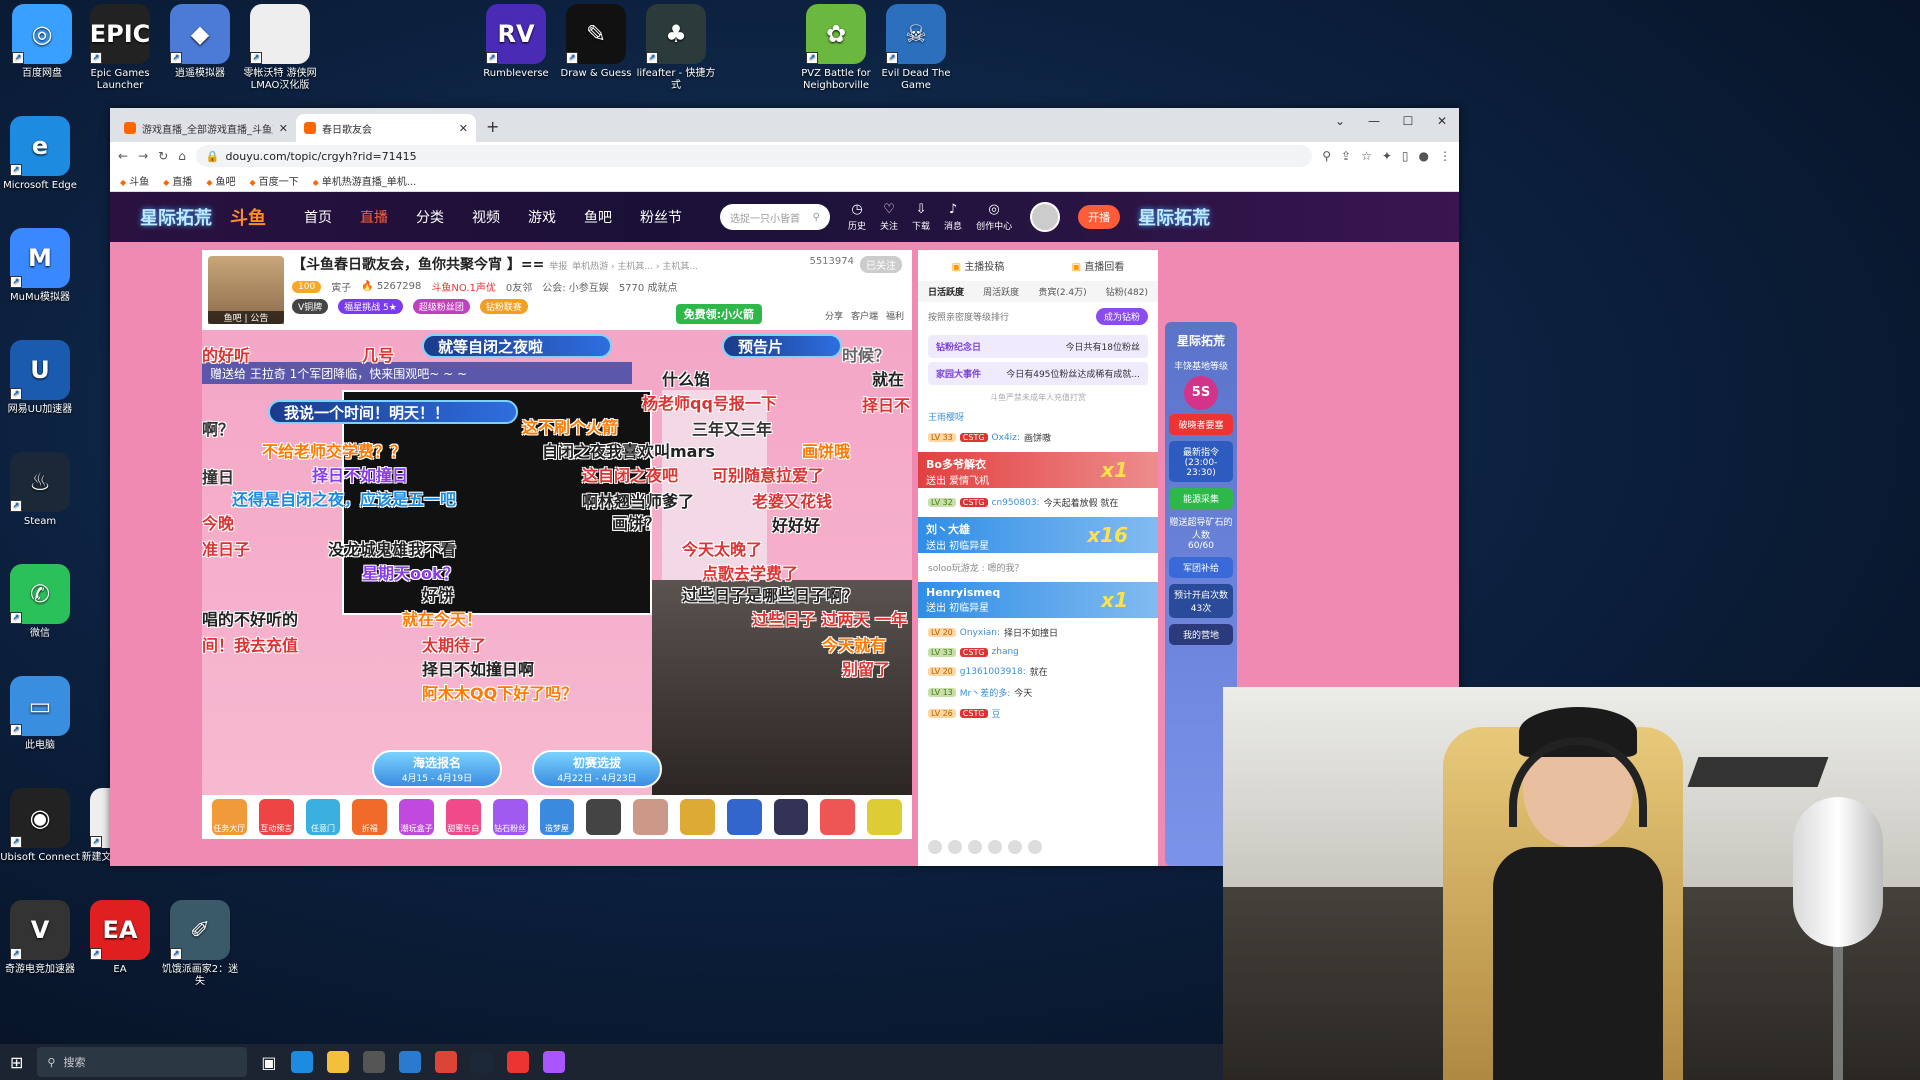 The image size is (1920, 1080). What do you see at coordinates (553, 1062) in the screenshot?
I see `app-taskbar-icon` at bounding box center [553, 1062].